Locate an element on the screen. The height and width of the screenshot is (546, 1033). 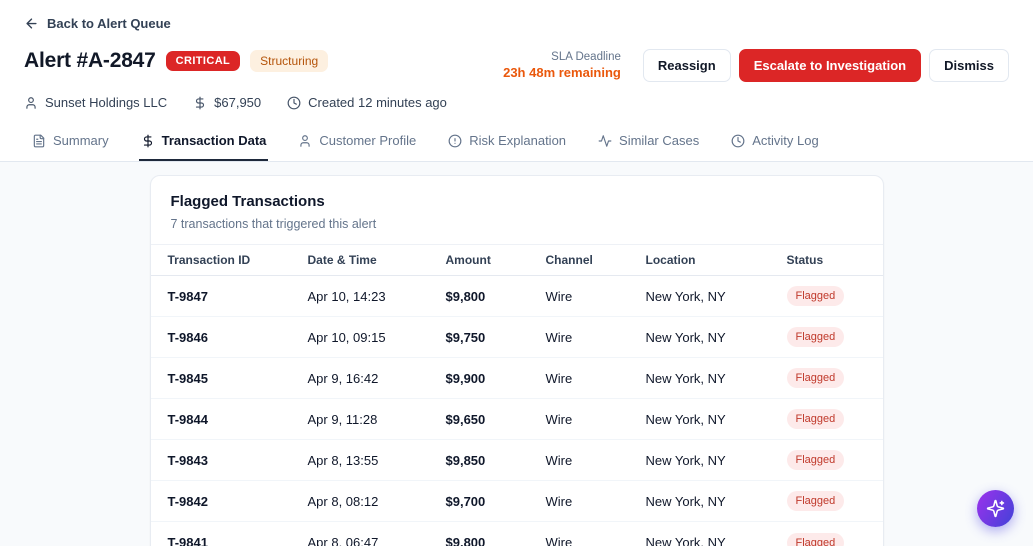
alert-amount: $67,950 is located at coordinates (238, 102).